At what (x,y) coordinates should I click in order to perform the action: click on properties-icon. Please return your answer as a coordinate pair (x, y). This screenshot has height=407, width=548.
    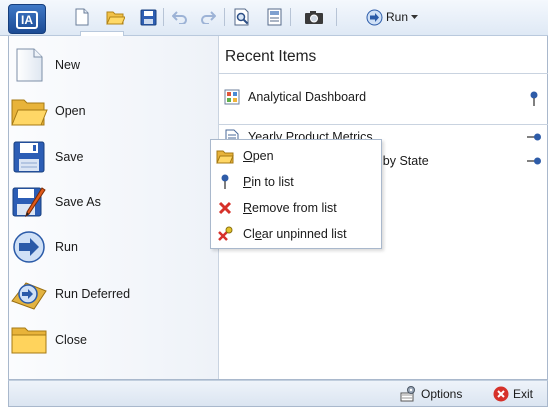
    Looking at the image, I should click on (274, 17).